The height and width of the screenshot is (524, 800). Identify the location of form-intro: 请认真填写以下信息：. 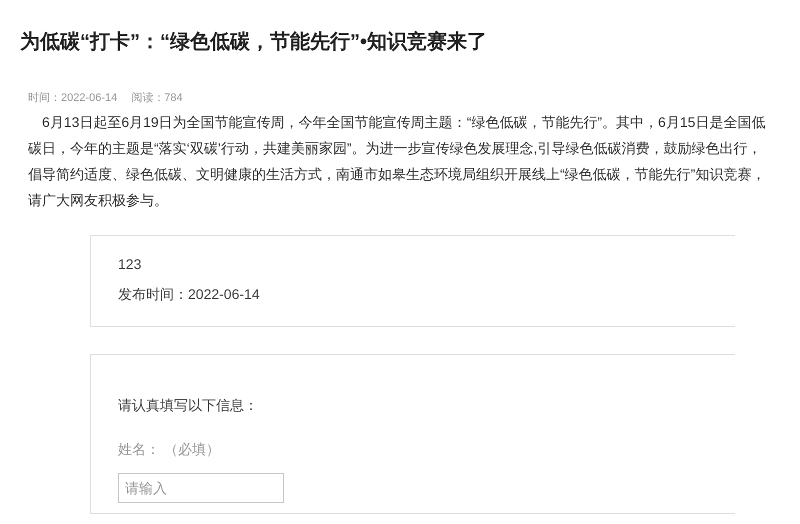
(188, 405).